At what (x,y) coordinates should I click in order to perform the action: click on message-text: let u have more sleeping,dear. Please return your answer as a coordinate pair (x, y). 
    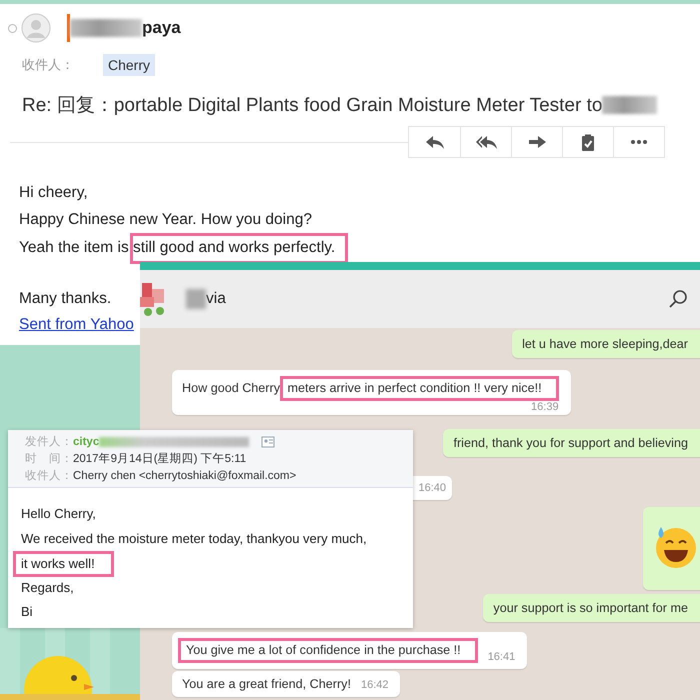
    Looking at the image, I should click on (605, 344).